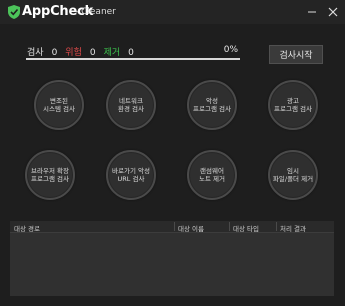  What do you see at coordinates (212, 105) in the screenshot?
I see `scan-malware-button: 악성 프로그램 검사` at bounding box center [212, 105].